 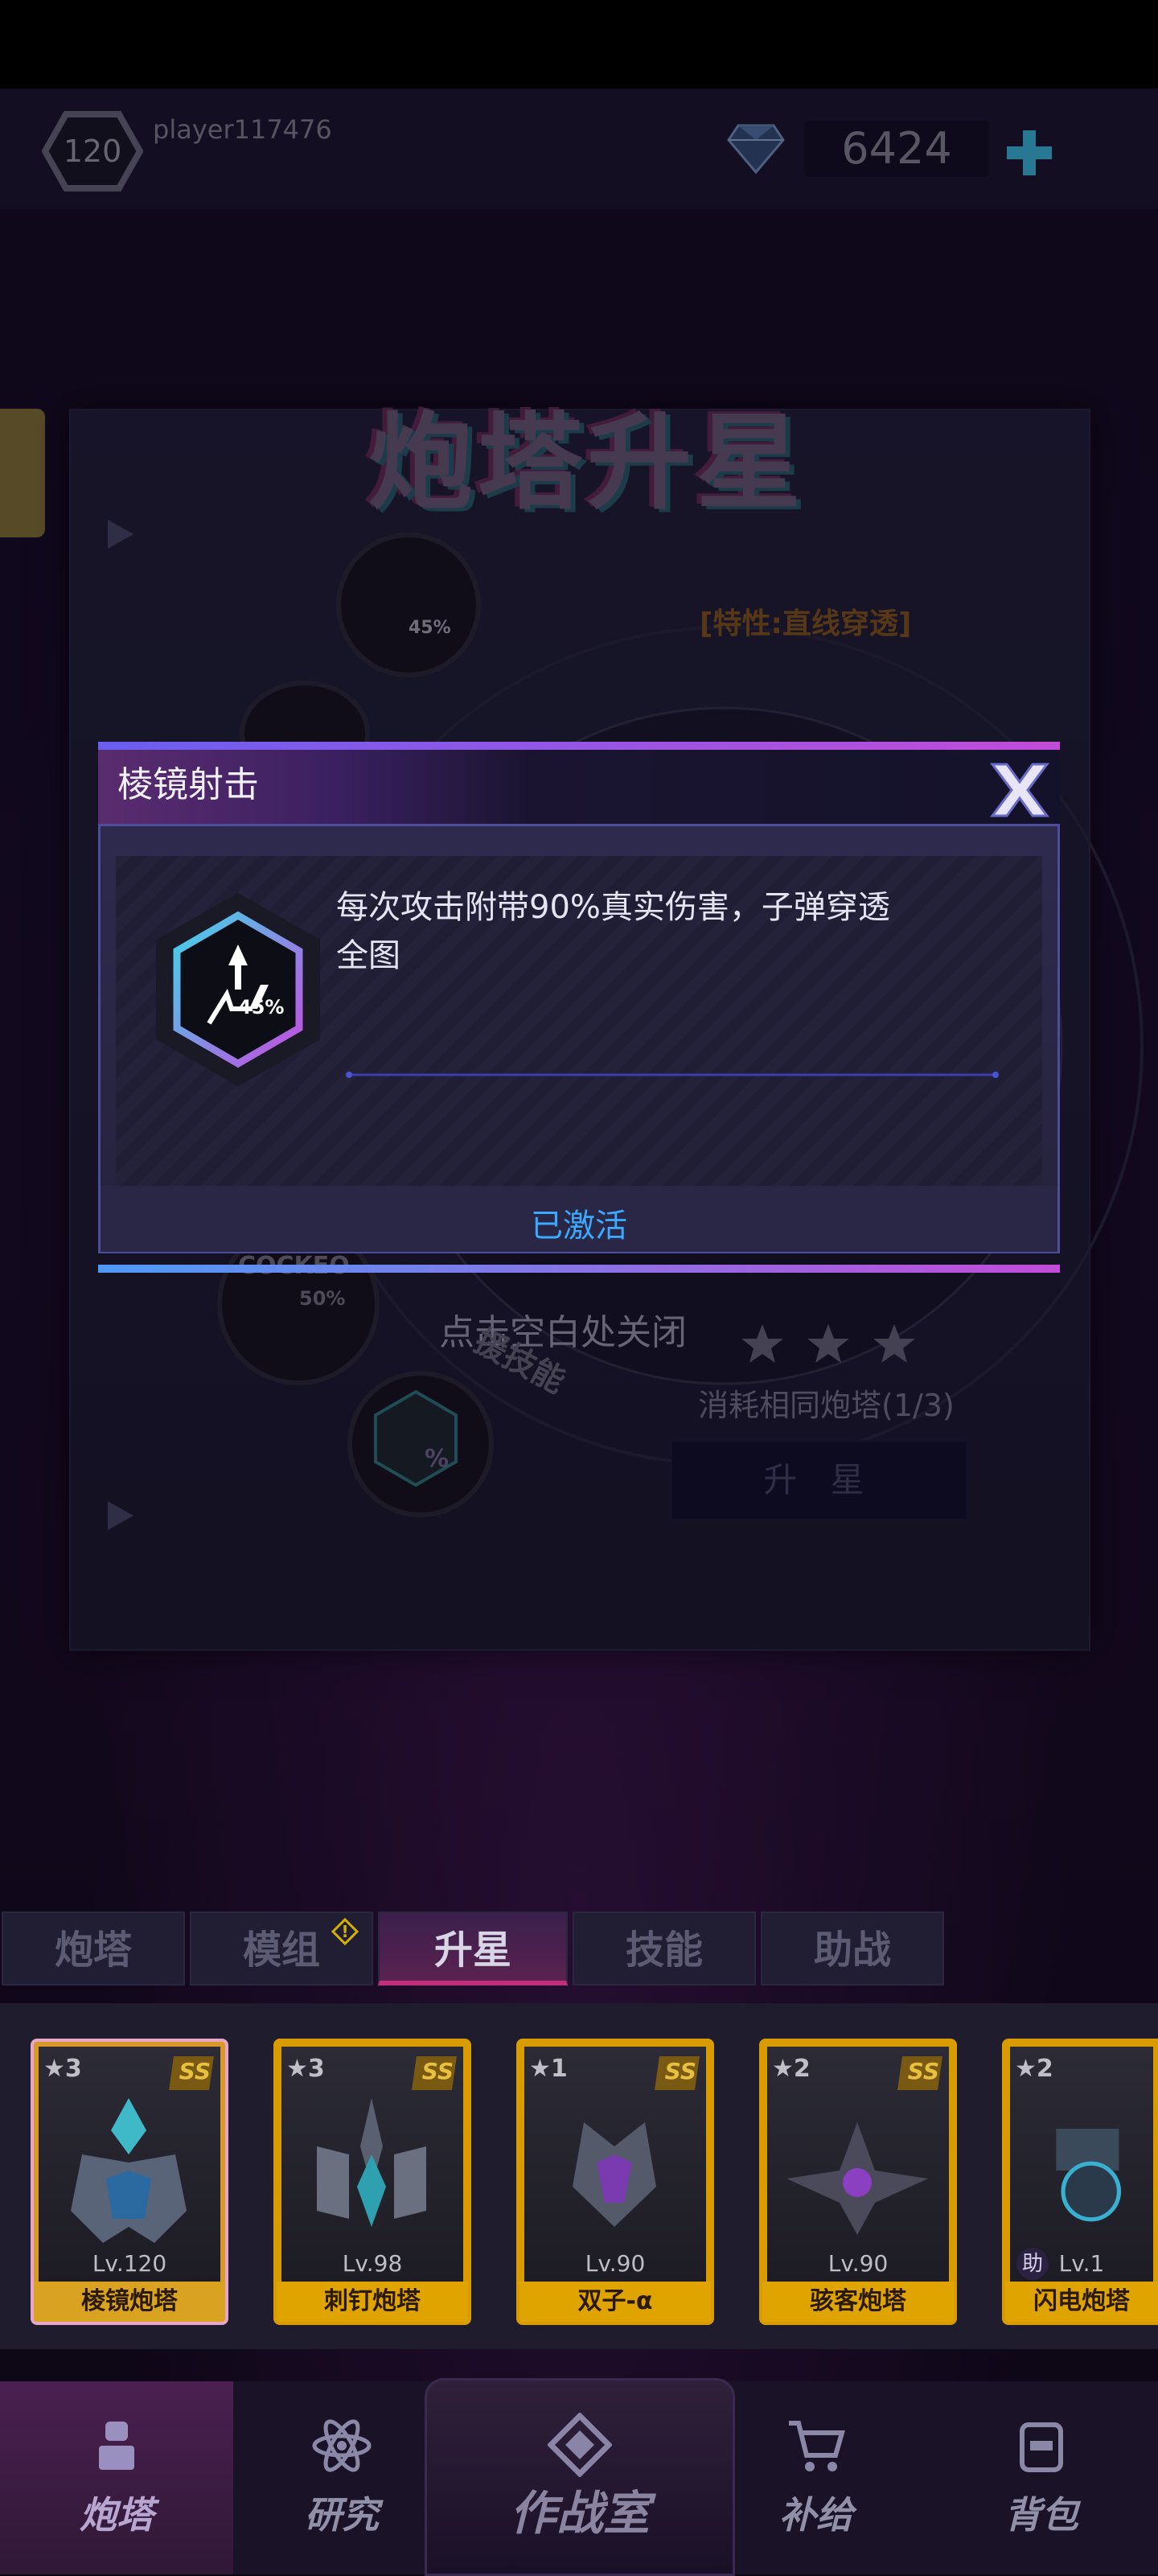 What do you see at coordinates (238, 989) in the screenshot?
I see `prism-skill-icon: 45%` at bounding box center [238, 989].